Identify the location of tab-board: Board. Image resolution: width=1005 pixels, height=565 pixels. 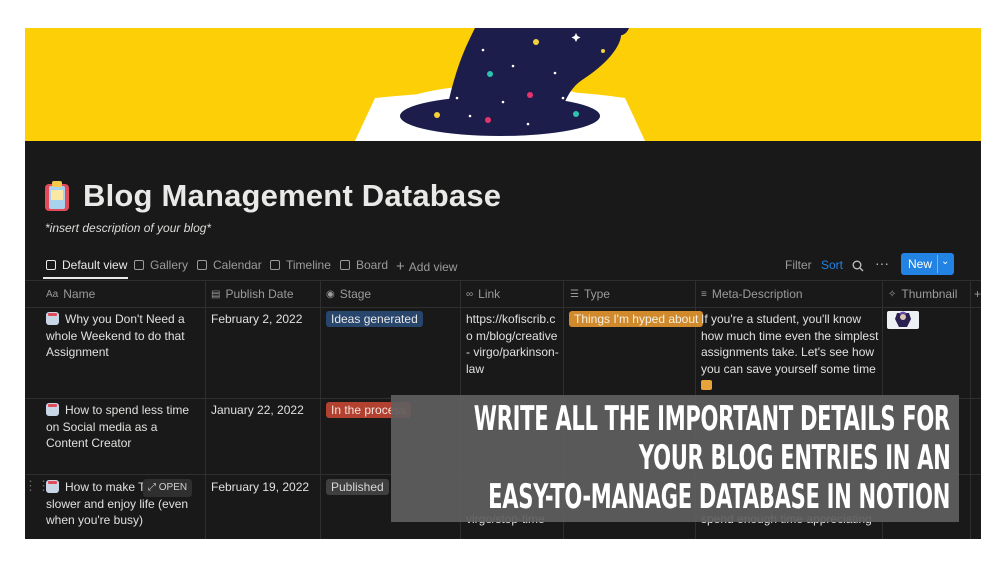
(364, 265).